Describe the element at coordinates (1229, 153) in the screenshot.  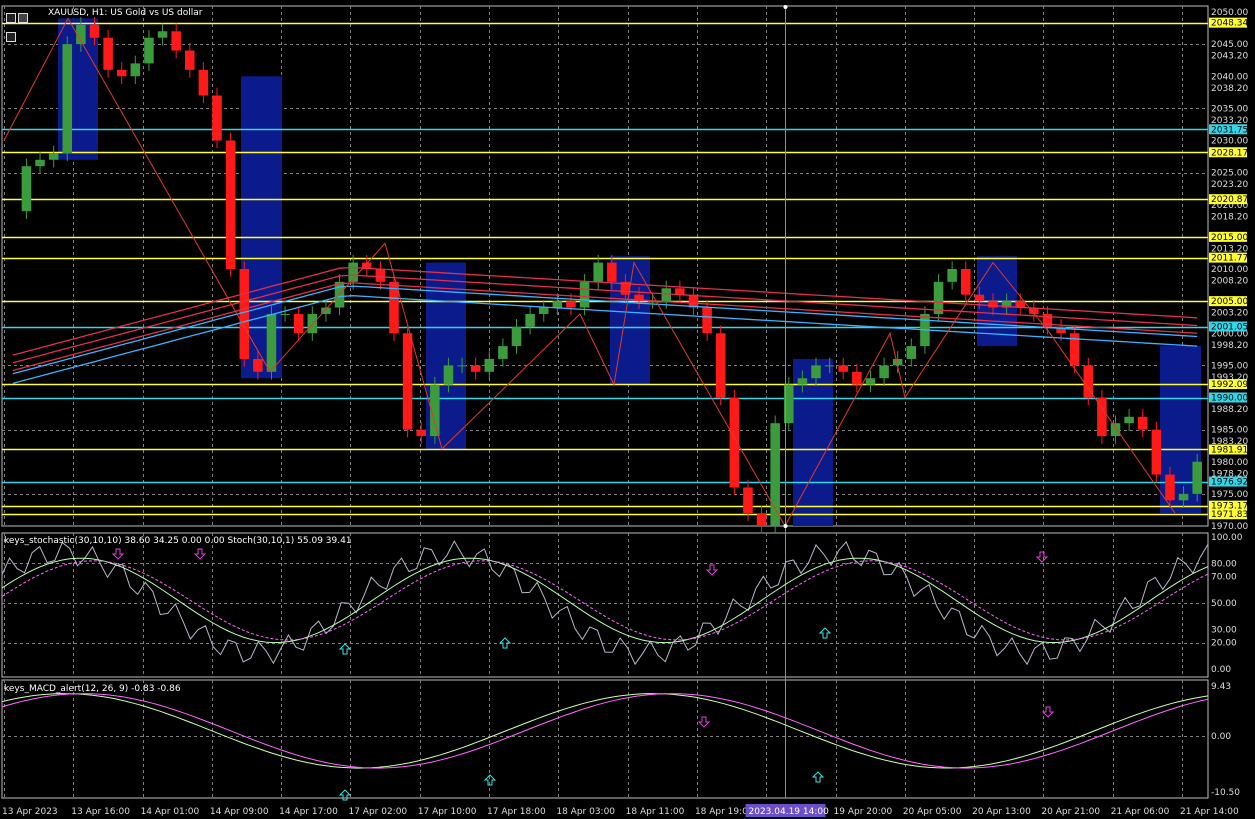
I see `level-tag: 2028.17` at that location.